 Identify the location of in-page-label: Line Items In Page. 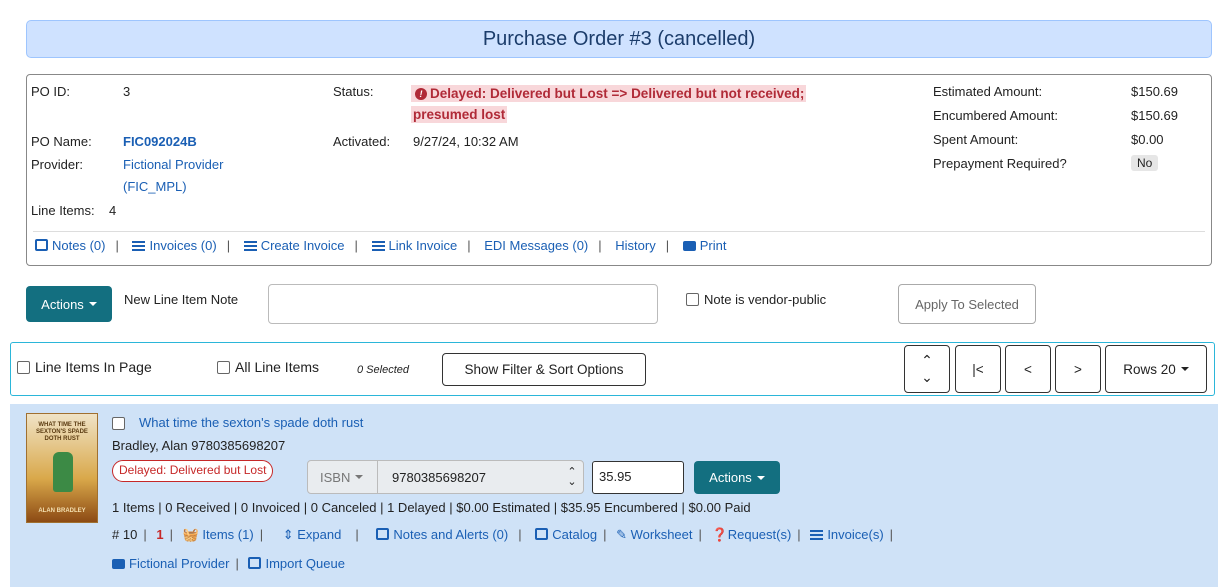
(93, 367).